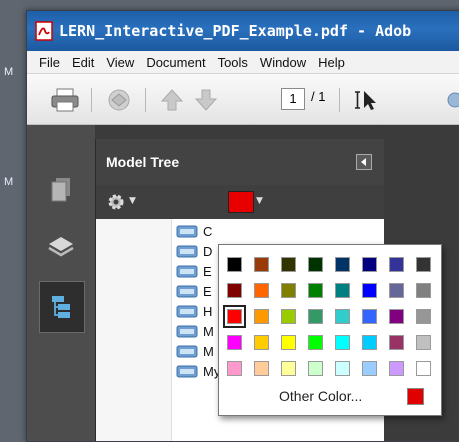  Describe the element at coordinates (318, 96) in the screenshot. I see `page-total: / 1` at that location.